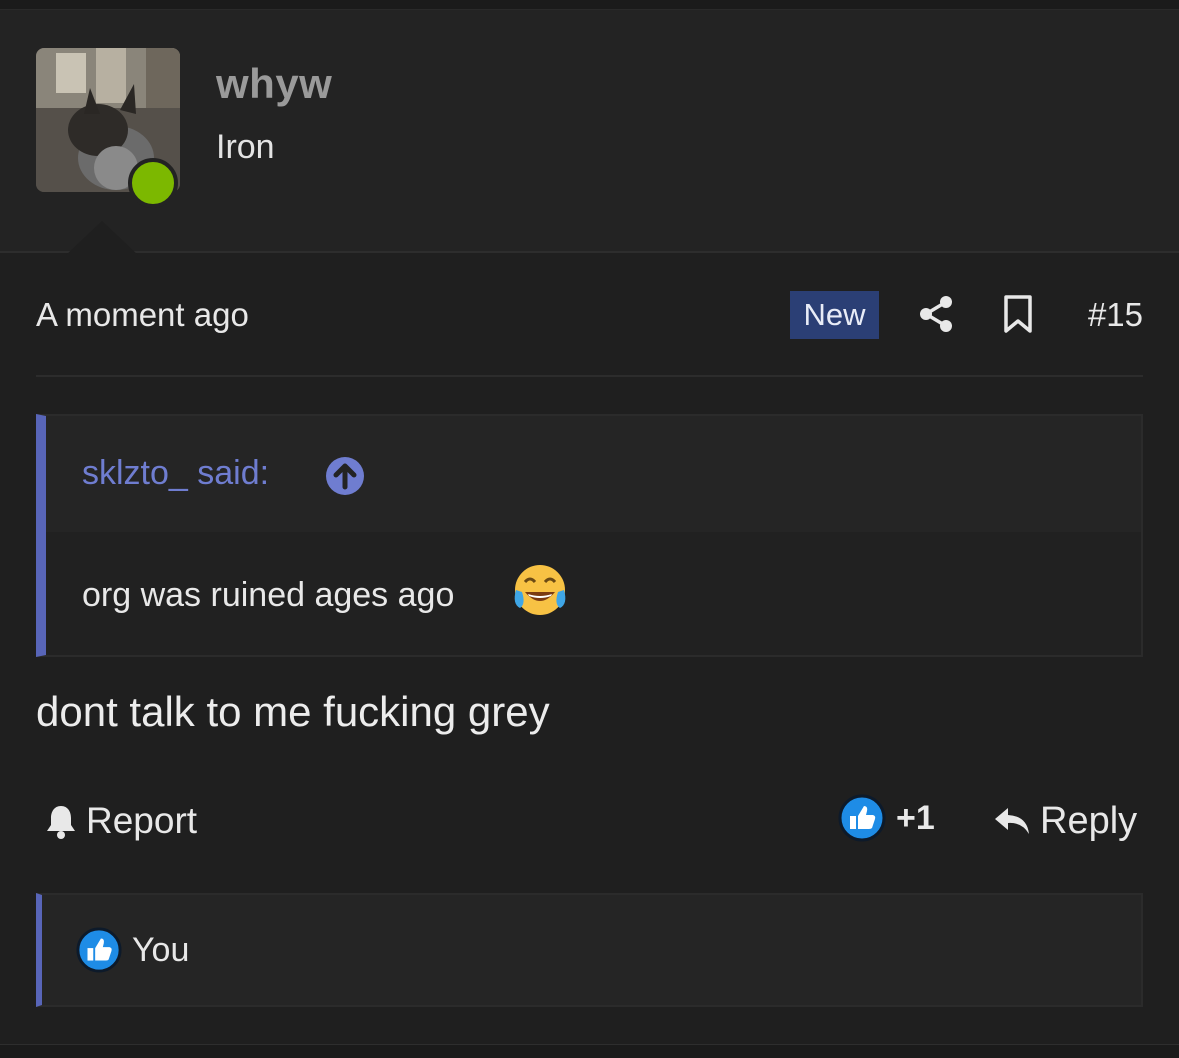 This screenshot has width=1179, height=1058. Describe the element at coordinates (175, 473) in the screenshot. I see `quote-author: sklzto_ said:` at that location.